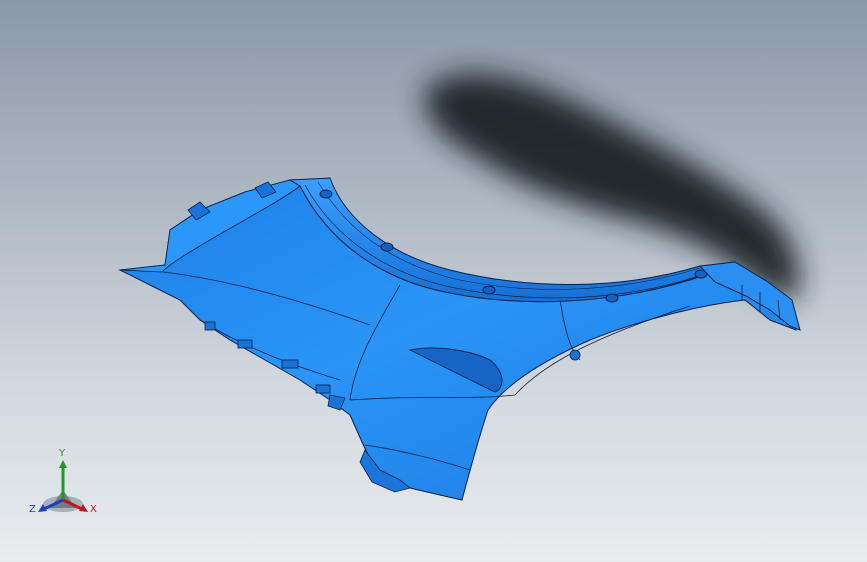  I want to click on z-axis-label: Z, so click(32, 509).